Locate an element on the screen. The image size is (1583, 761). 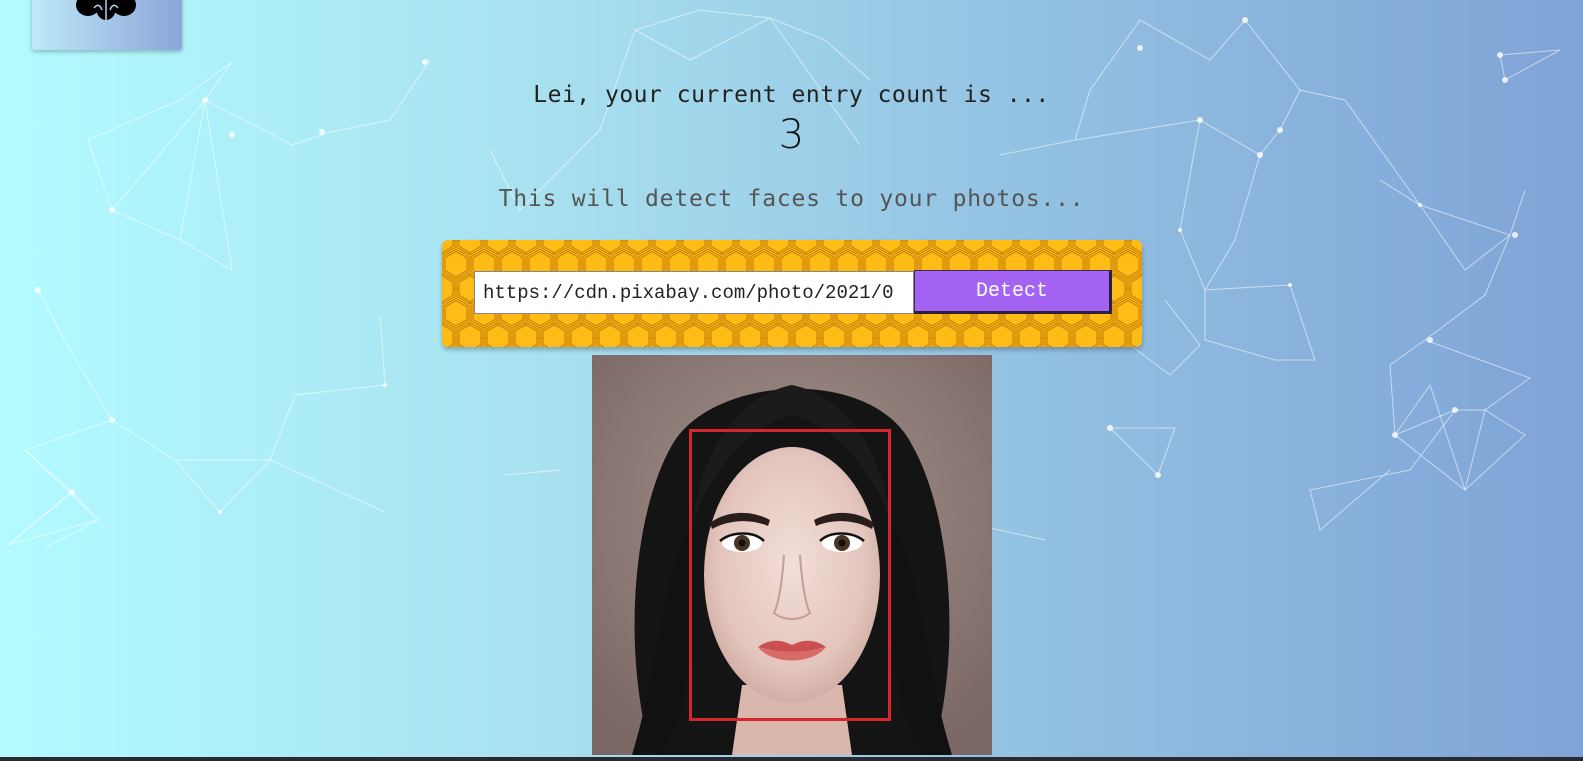
page-bottom-edge is located at coordinates (791, 759).